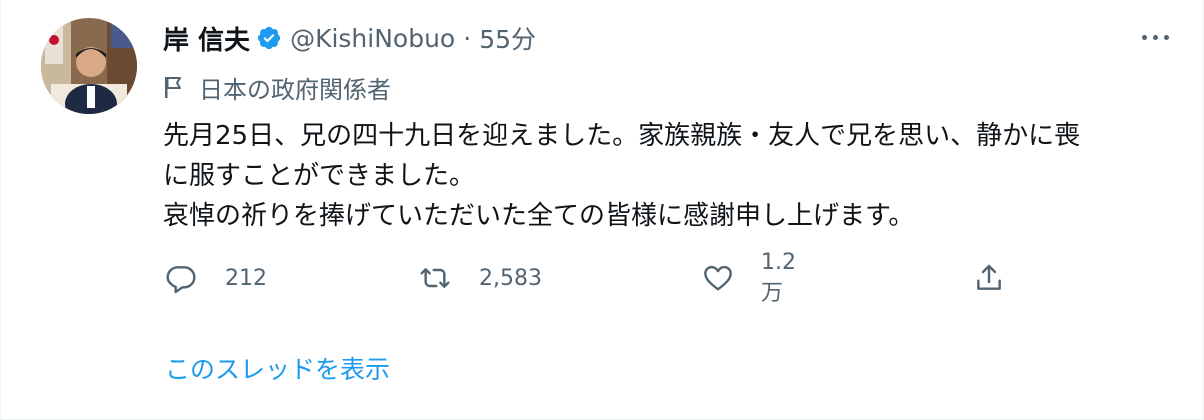 This screenshot has height=420, width=1204. Describe the element at coordinates (295, 89) in the screenshot. I see `government-label-text: 日本の政府関係者` at that location.